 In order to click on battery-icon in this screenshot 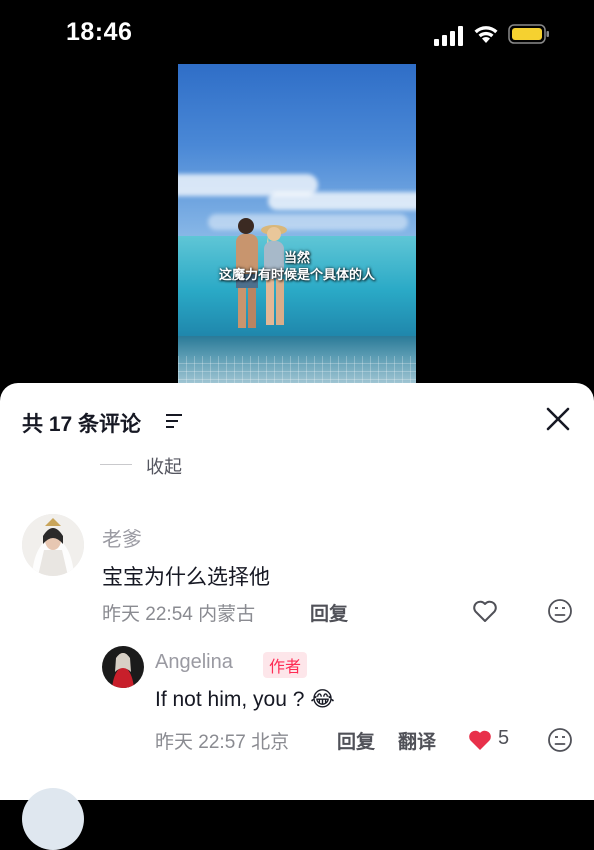, I will do `click(528, 34)`.